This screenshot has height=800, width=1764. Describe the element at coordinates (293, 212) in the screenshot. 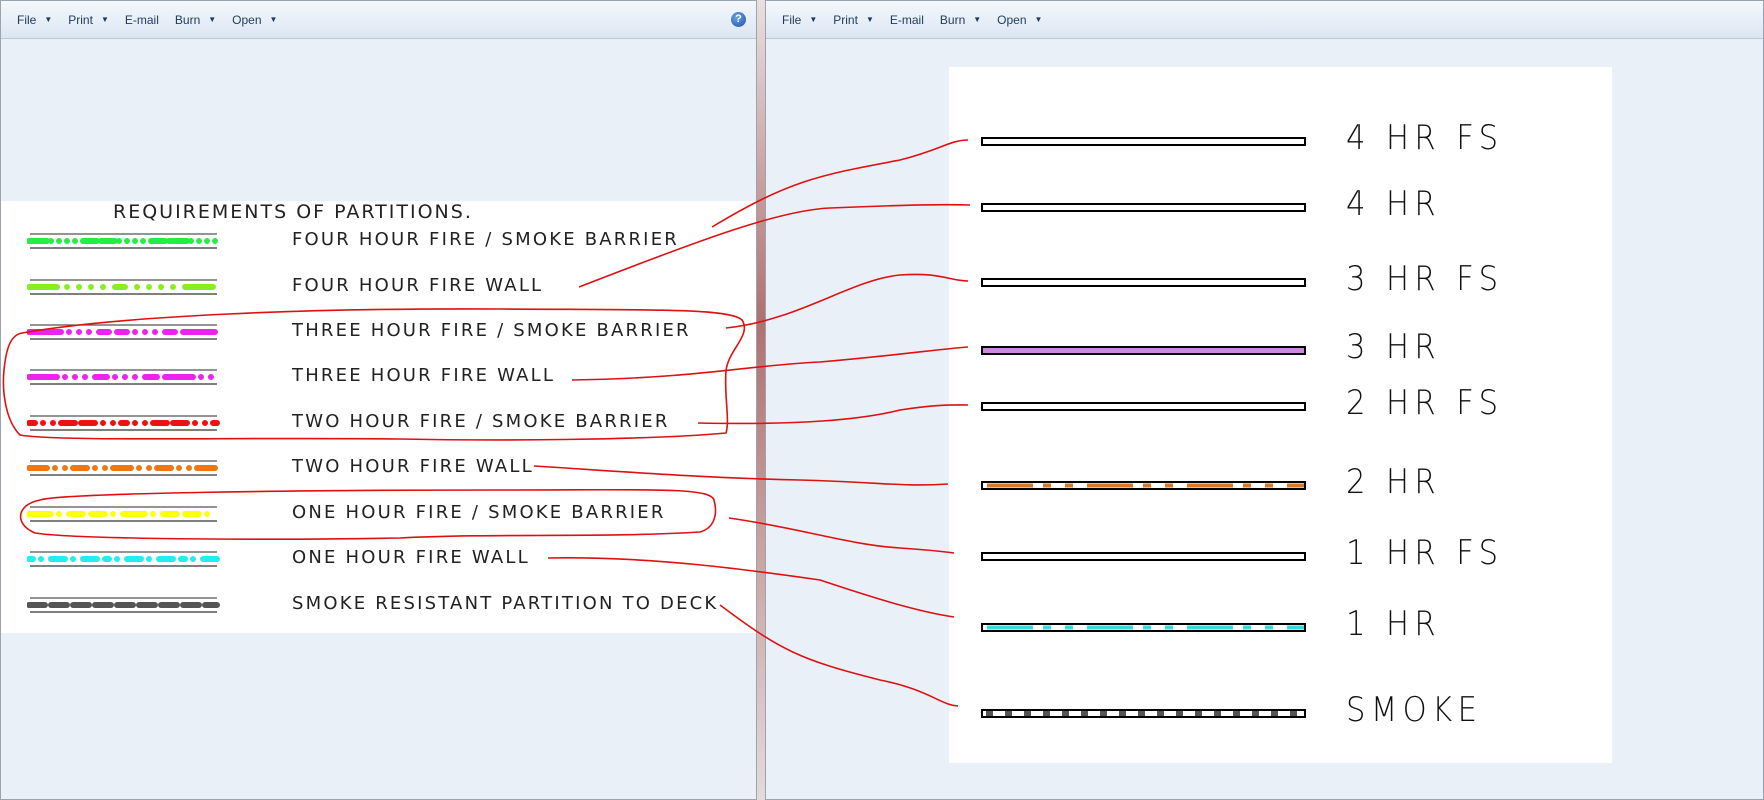

I see `document-title: REQUIREMENTS OF PARTITIONS.` at that location.